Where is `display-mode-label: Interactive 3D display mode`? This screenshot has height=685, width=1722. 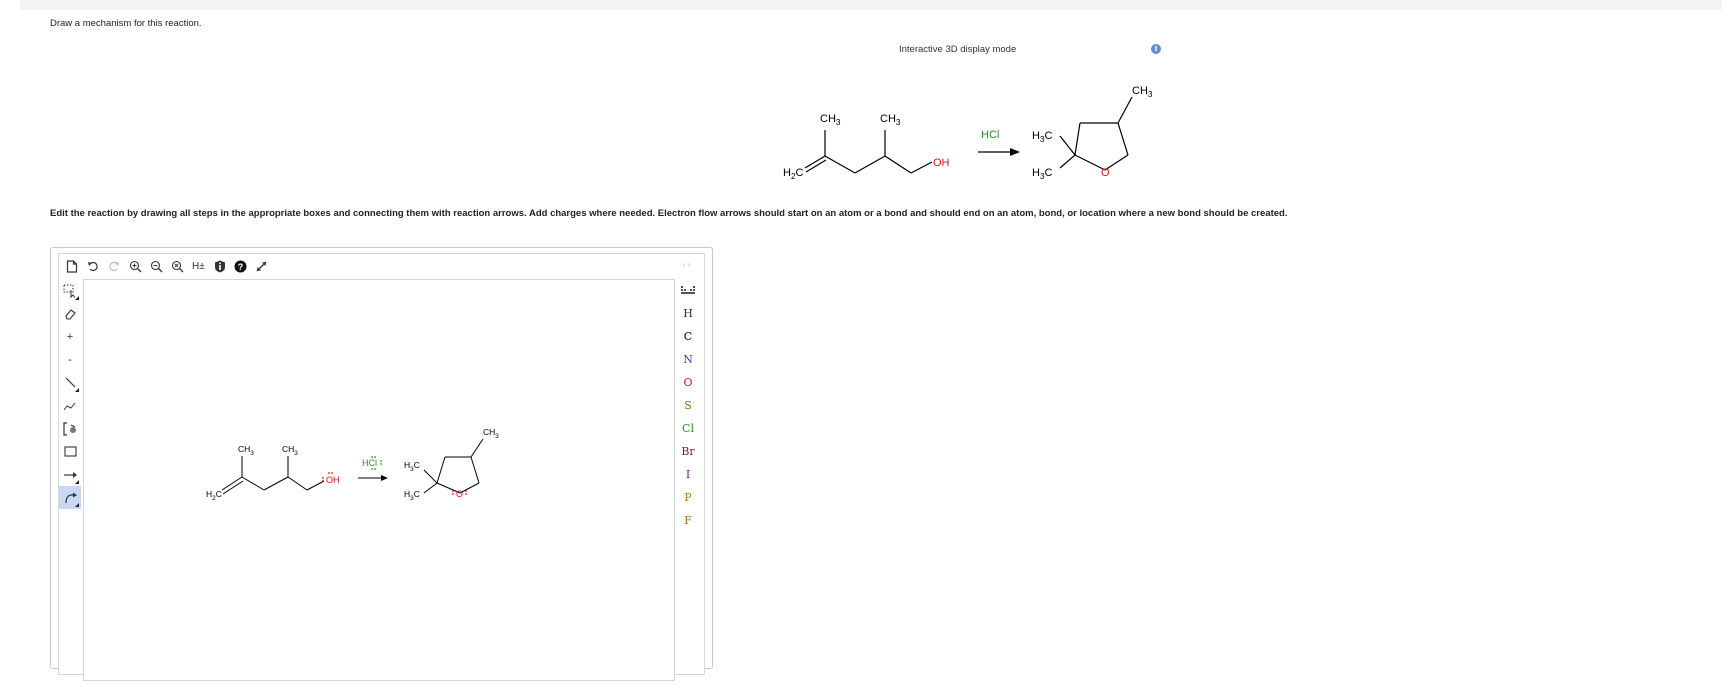
display-mode-label: Interactive 3D display mode is located at coordinates (958, 49).